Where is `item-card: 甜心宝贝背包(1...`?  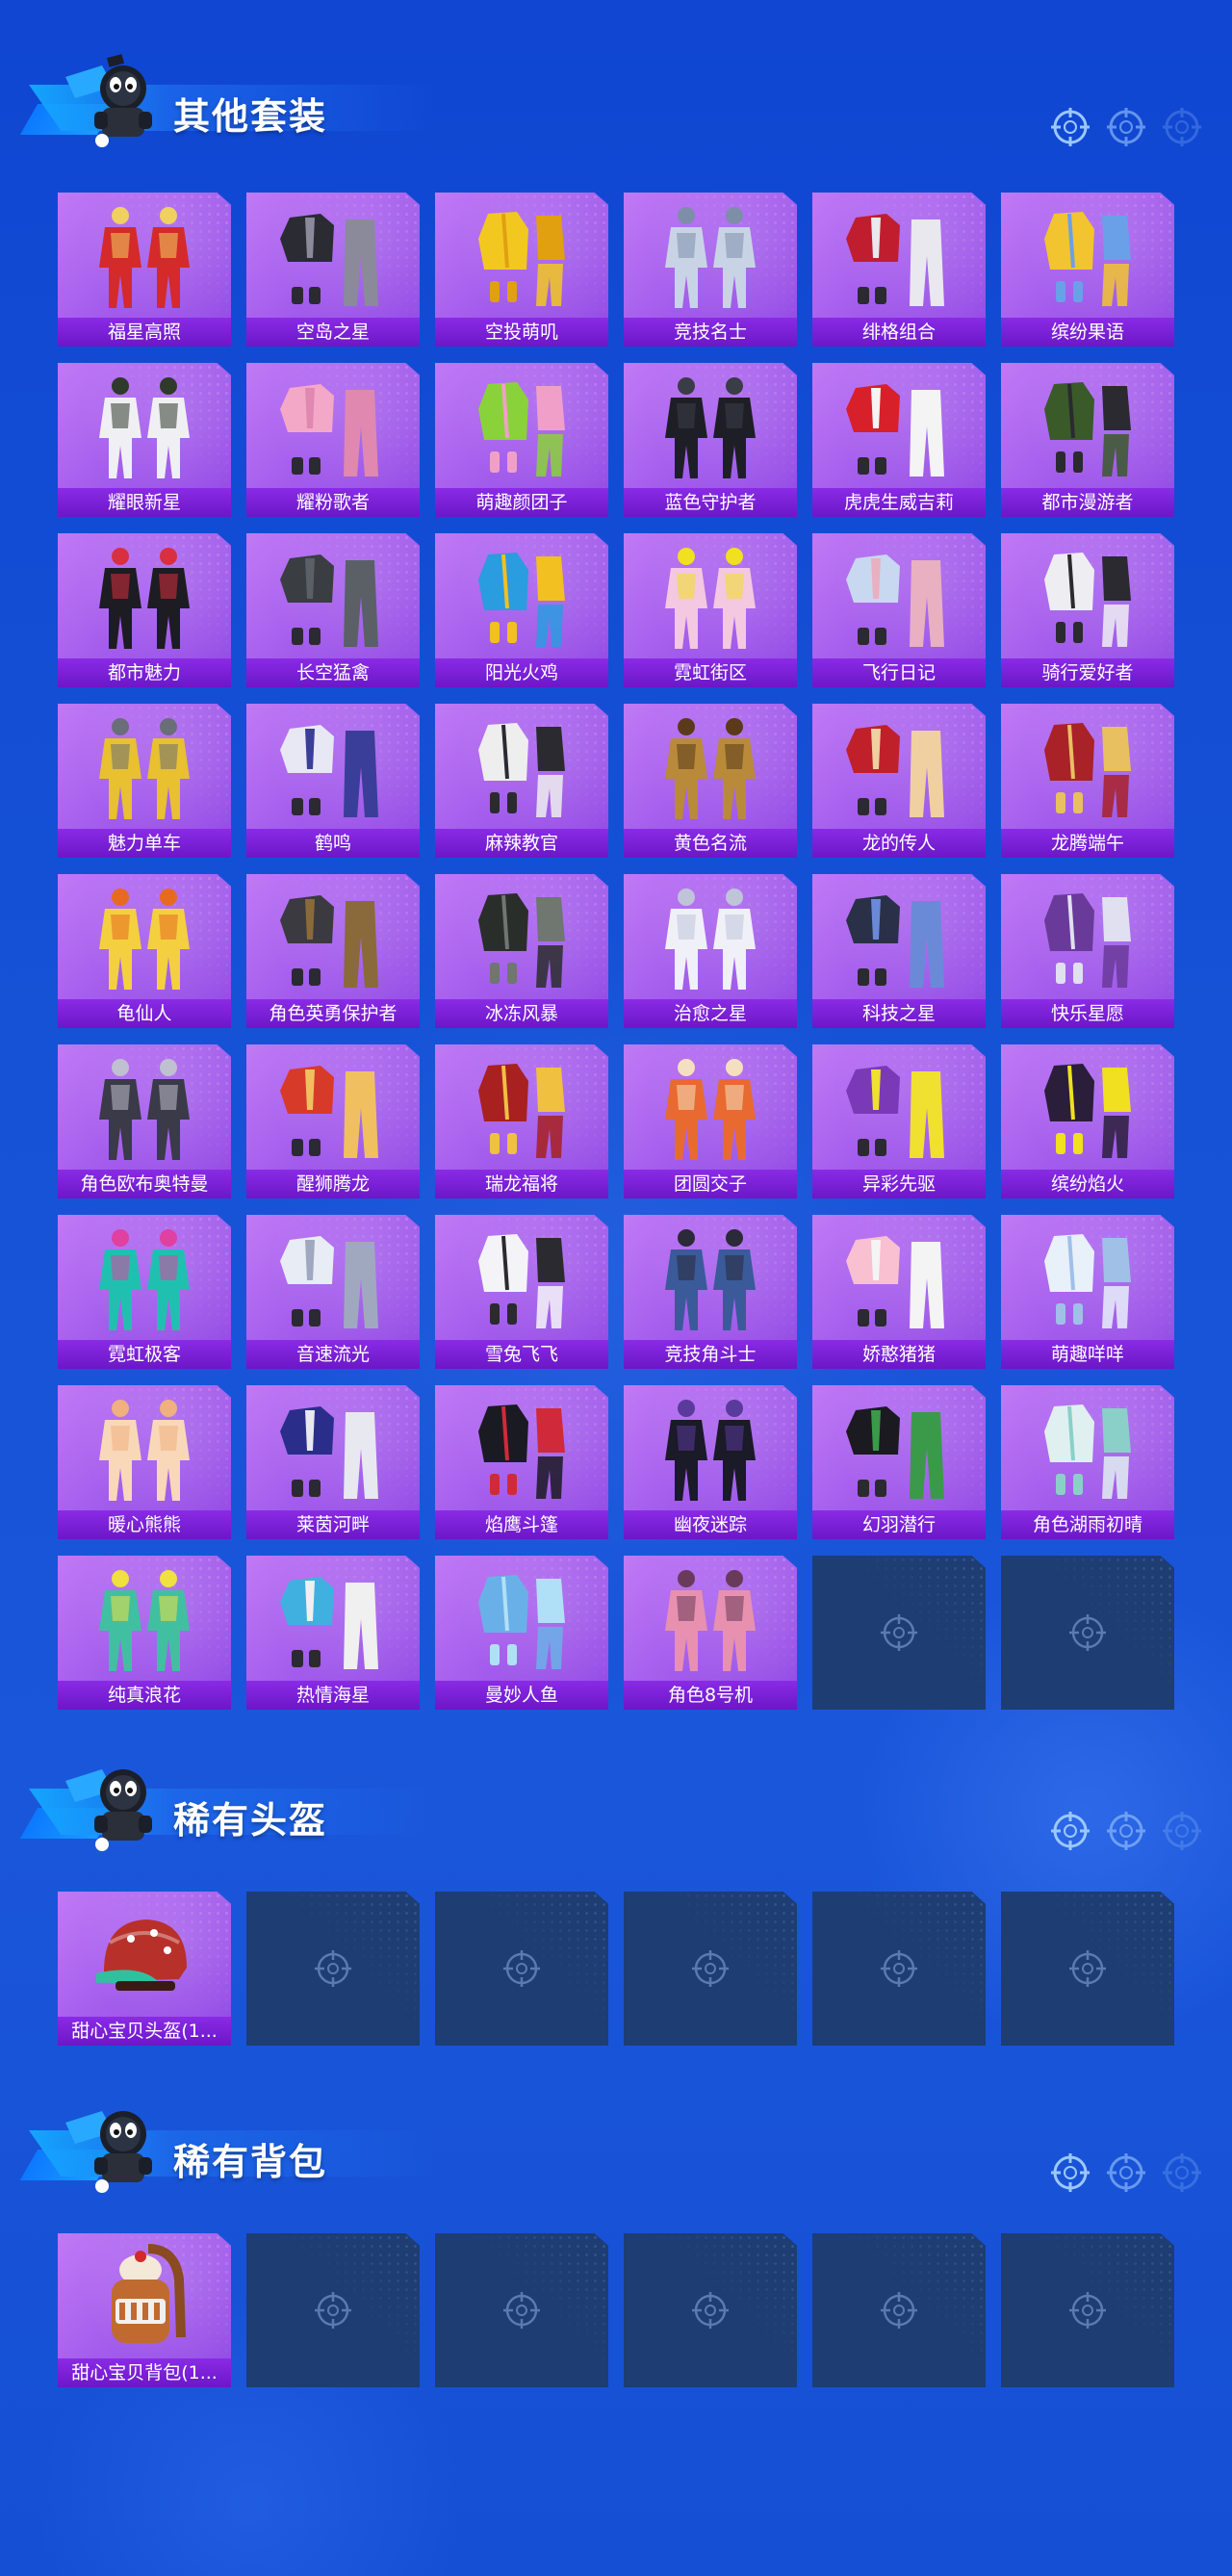
item-card: 甜心宝贝背包(1... is located at coordinates (144, 2310).